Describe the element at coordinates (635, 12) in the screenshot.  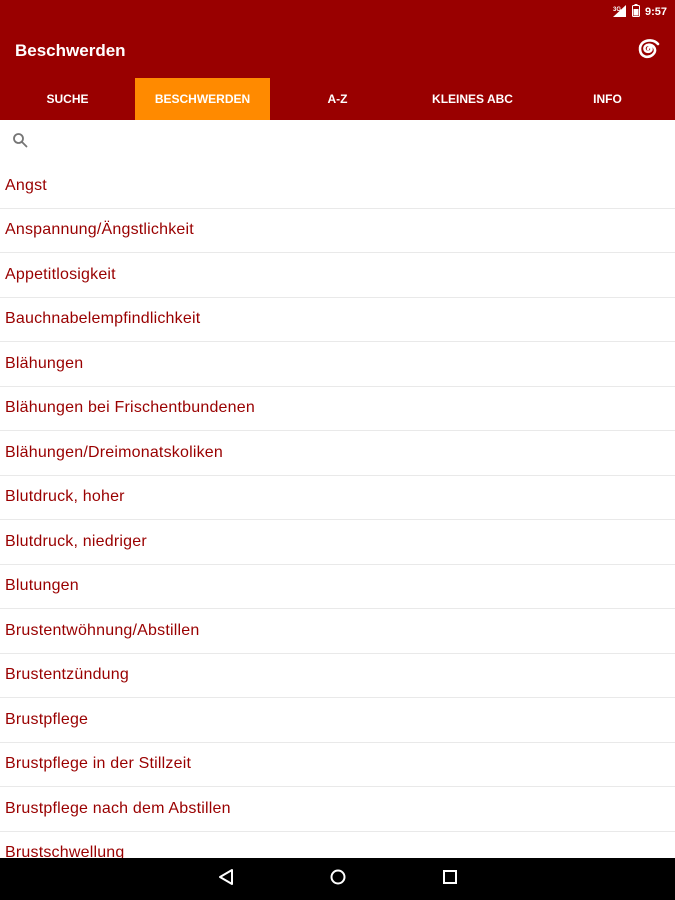
I see `battery-icon` at that location.